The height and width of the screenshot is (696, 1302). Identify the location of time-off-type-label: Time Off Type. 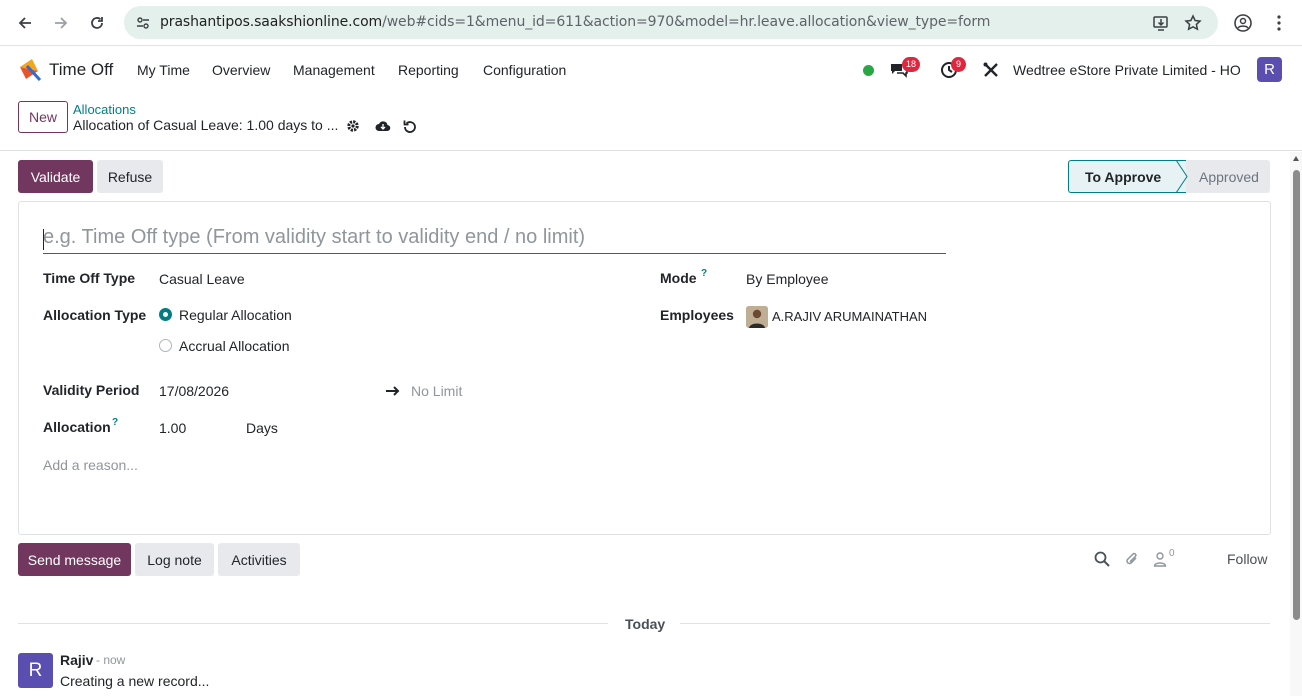
(89, 278).